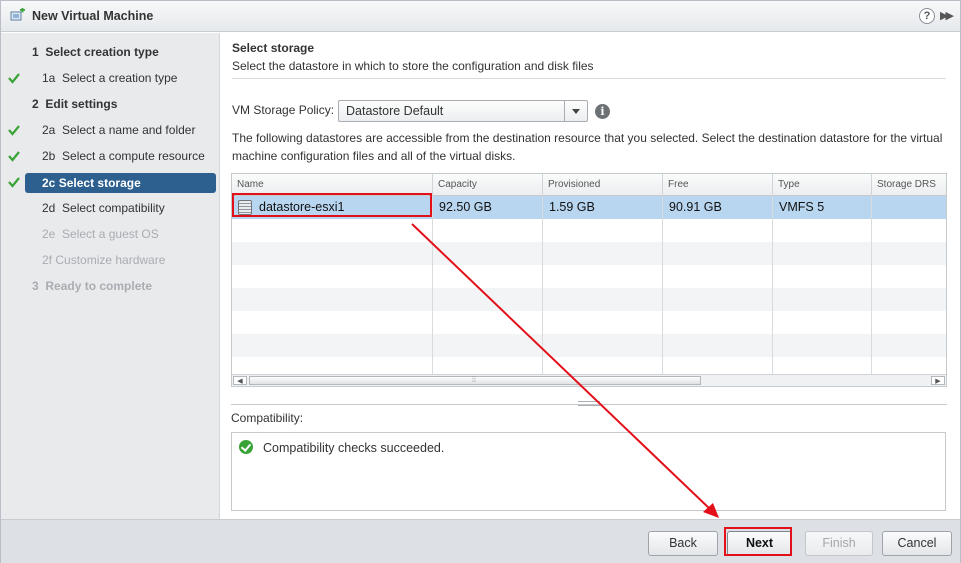 This screenshot has width=961, height=563. I want to click on datastore-name: datastore-esxi1, so click(302, 207).